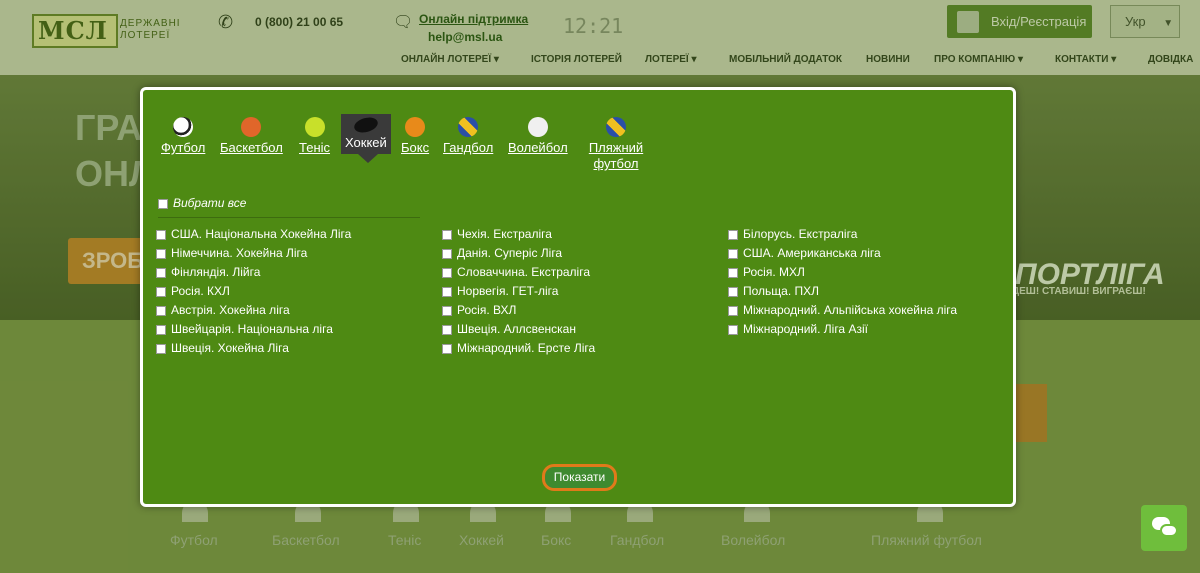  What do you see at coordinates (253, 253) in the screenshot?
I see `league-item: Німеччина. Хокейна Ліга` at bounding box center [253, 253].